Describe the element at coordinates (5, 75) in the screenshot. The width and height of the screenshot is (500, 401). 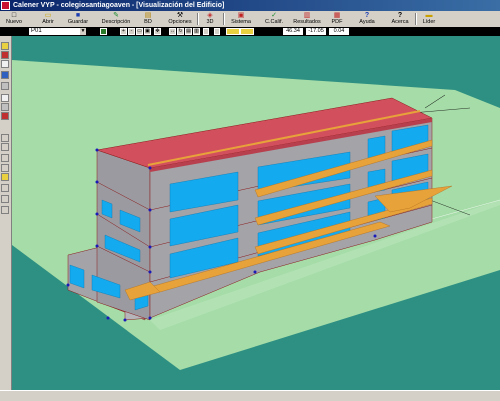
I see `grid-icon` at that location.